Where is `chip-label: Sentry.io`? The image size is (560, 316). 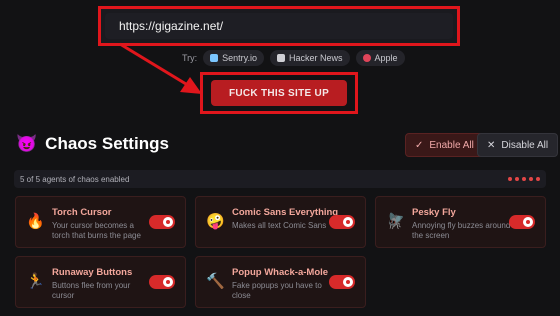 chip-label: Sentry.io is located at coordinates (240, 58).